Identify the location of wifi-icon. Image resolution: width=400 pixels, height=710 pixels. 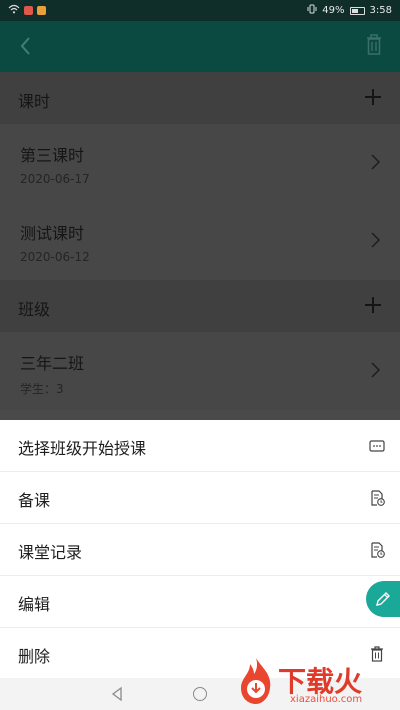
(14, 10).